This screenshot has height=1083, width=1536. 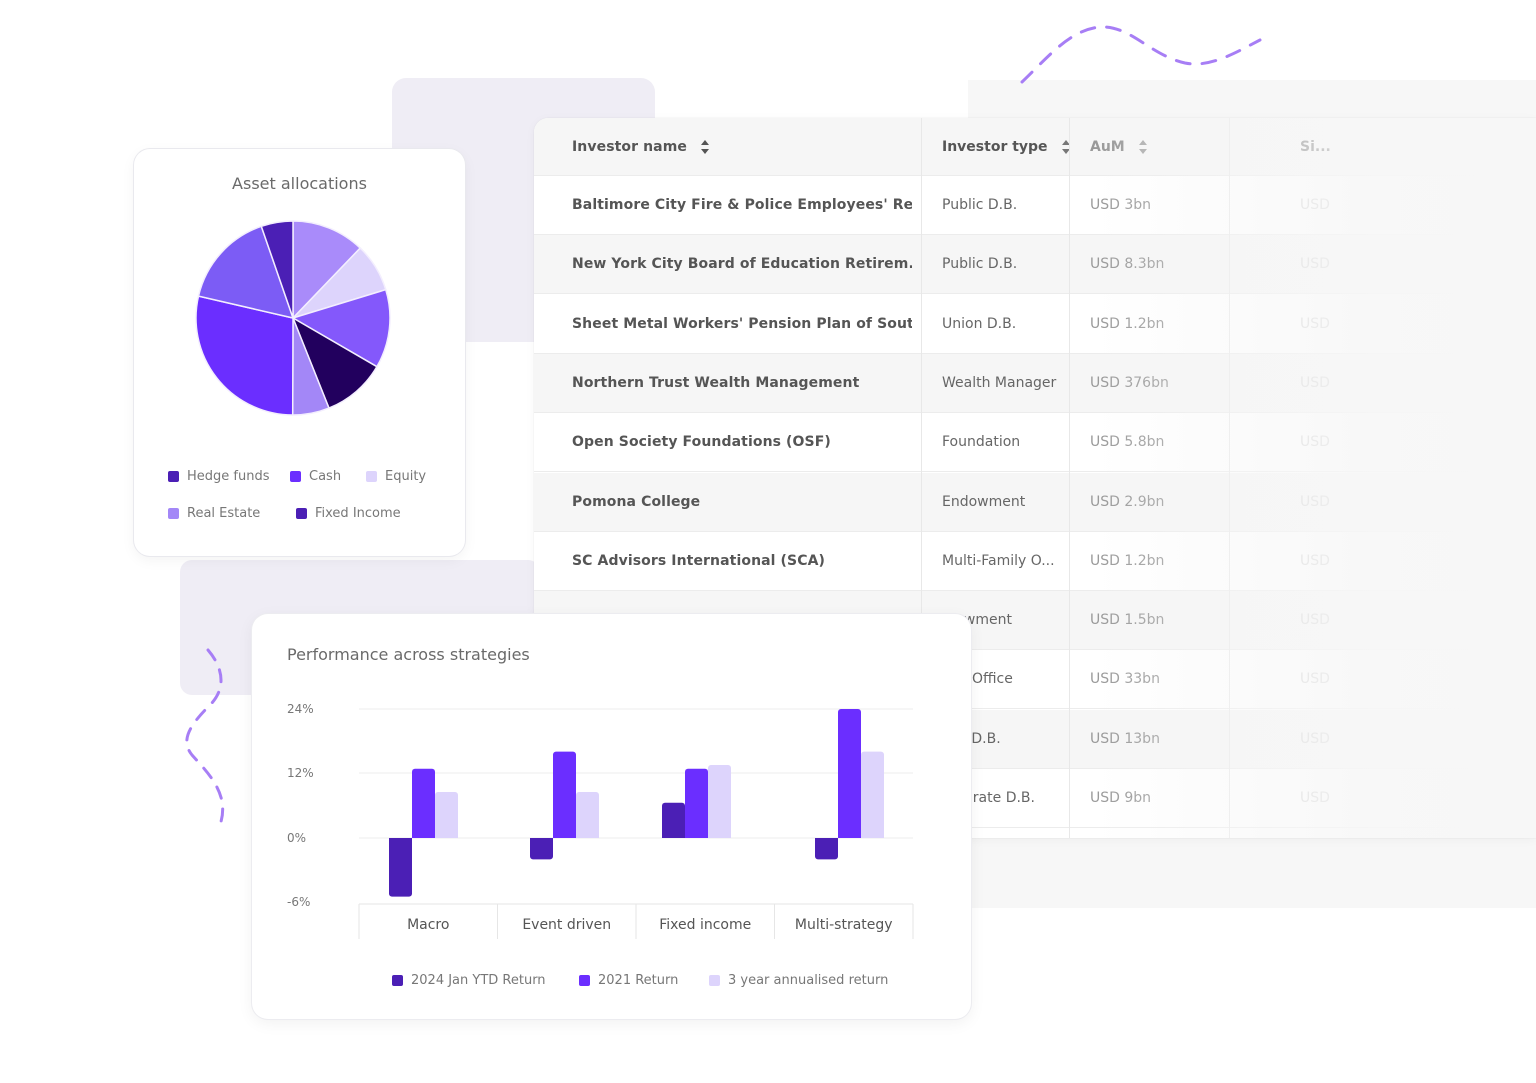 What do you see at coordinates (293, 318) in the screenshot?
I see `pie-chart` at bounding box center [293, 318].